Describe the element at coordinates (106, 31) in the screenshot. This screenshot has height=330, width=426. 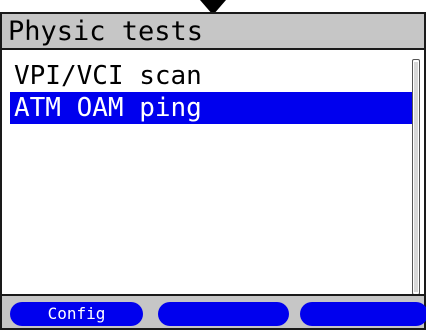
I see `page-title: Physic tests` at that location.